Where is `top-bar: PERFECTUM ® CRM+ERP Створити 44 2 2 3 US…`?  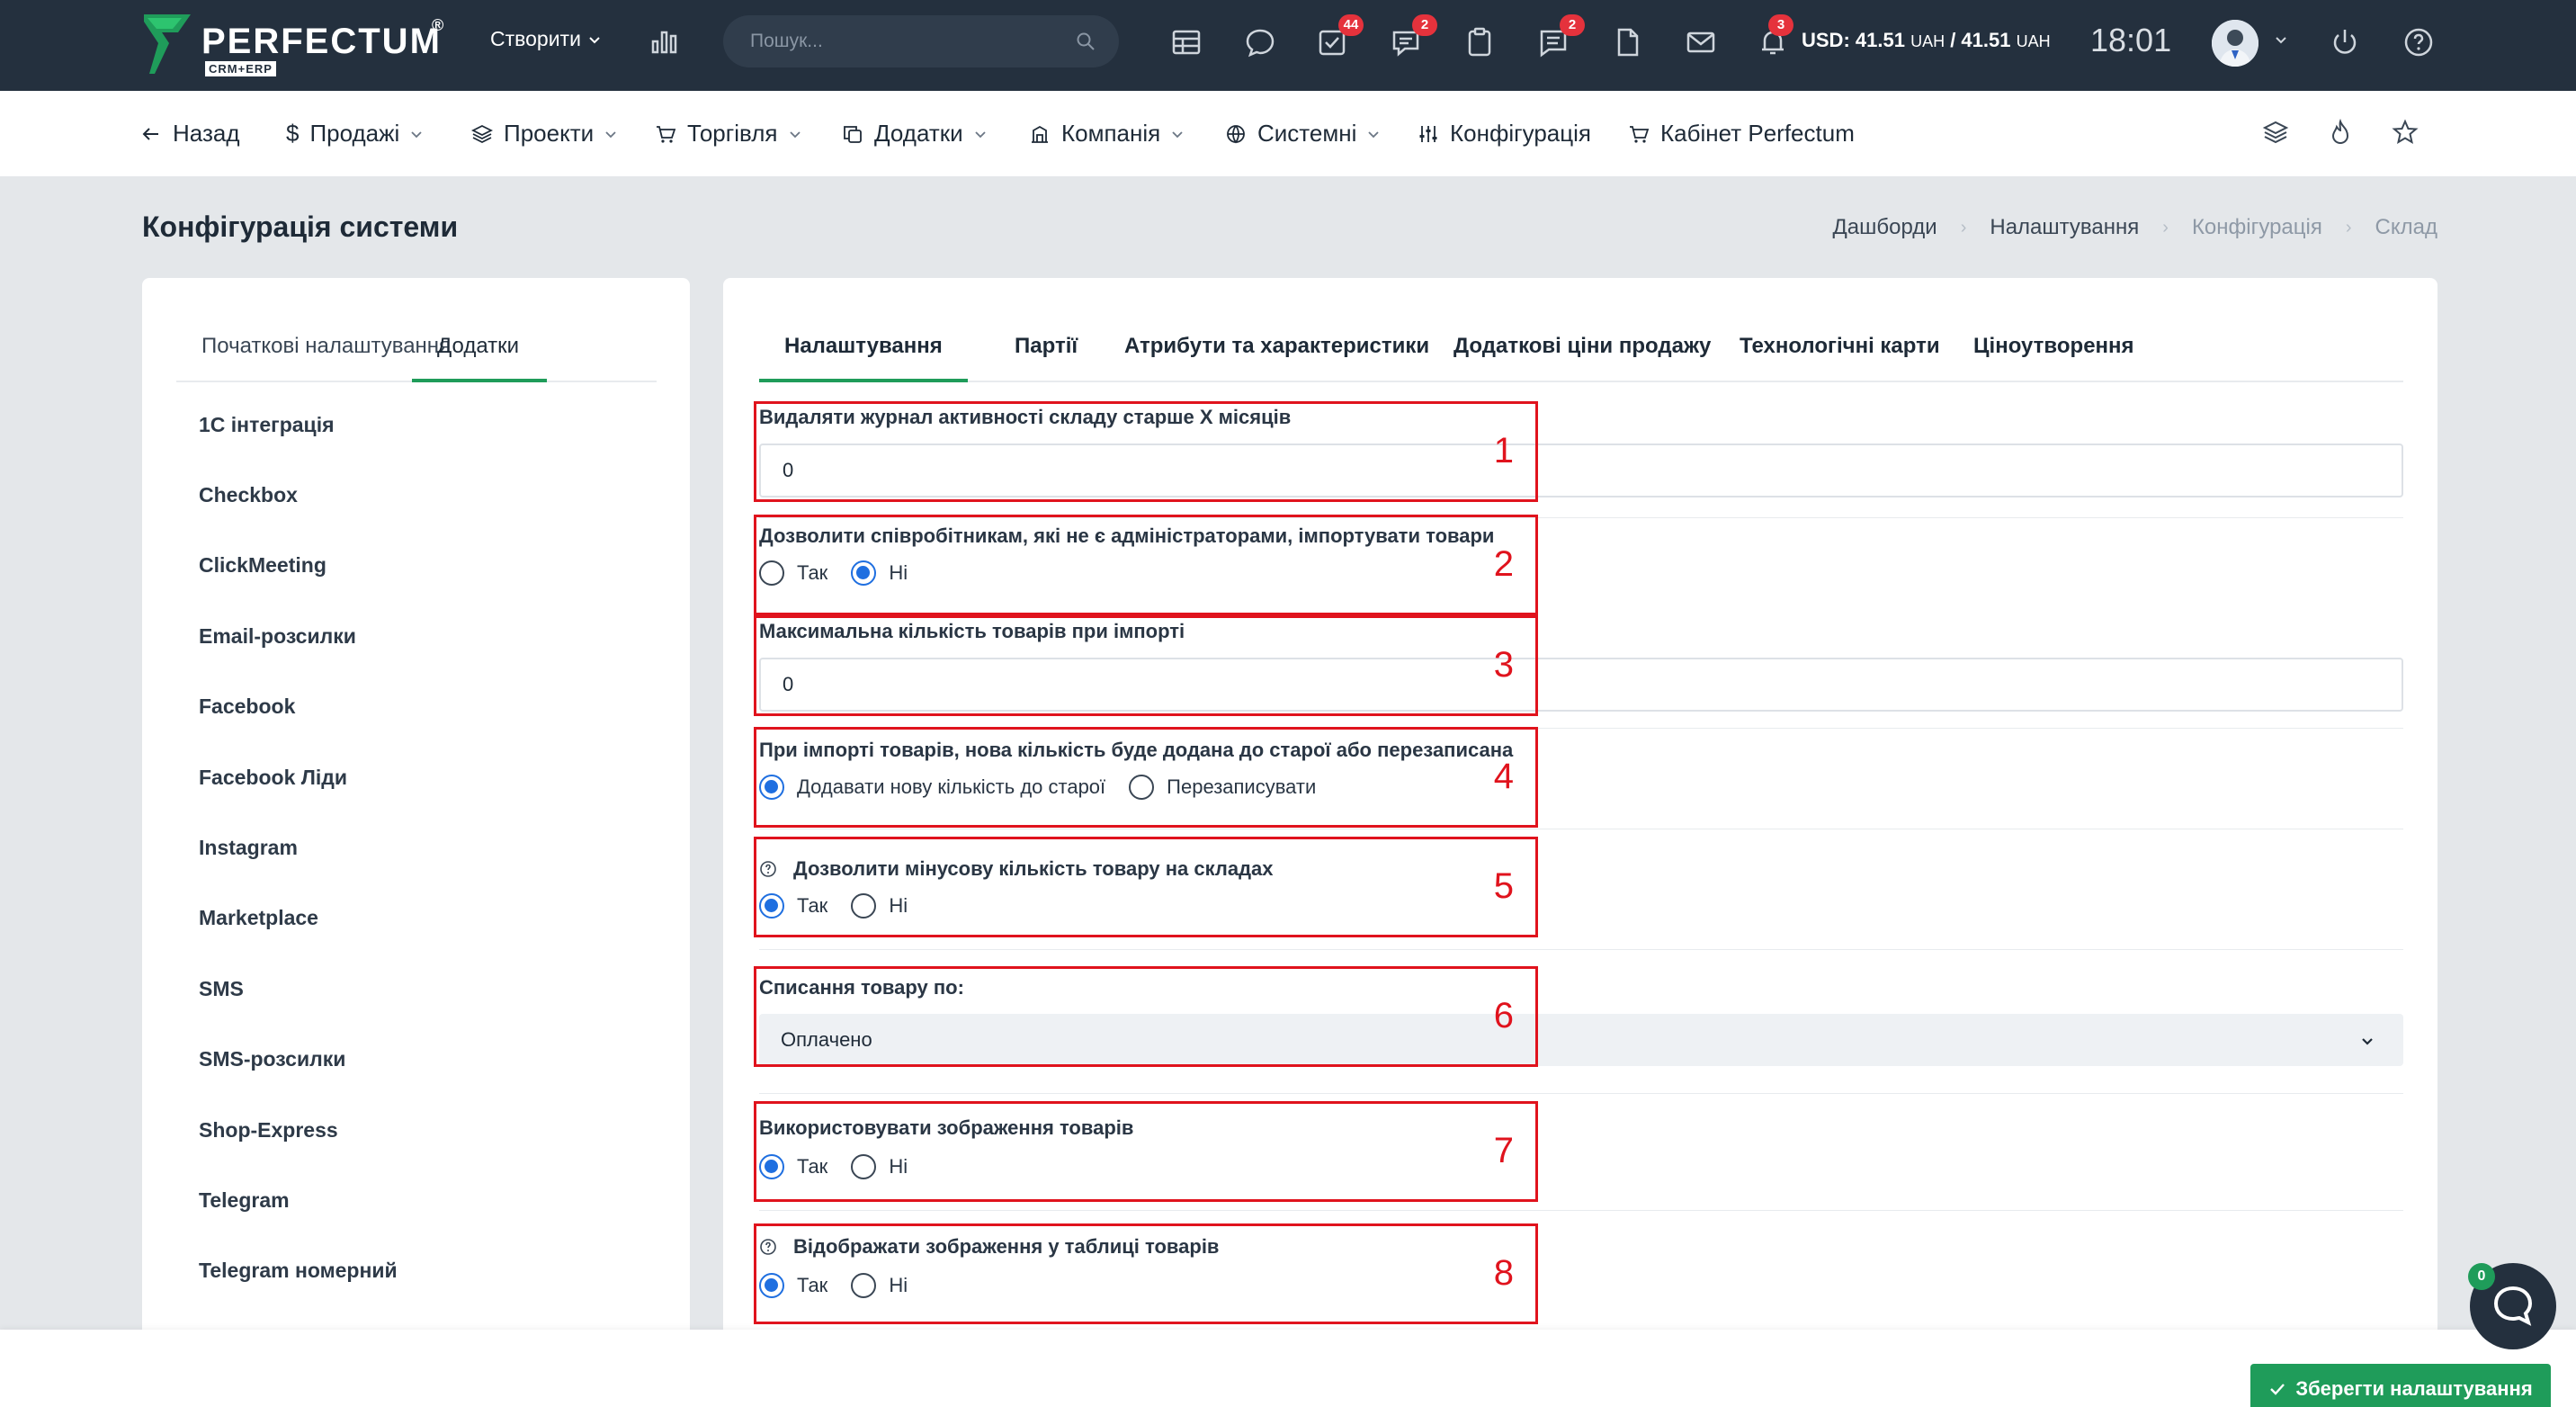 top-bar: PERFECTUM ® CRM+ERP Створити 44 2 2 3 US… is located at coordinates (1288, 45).